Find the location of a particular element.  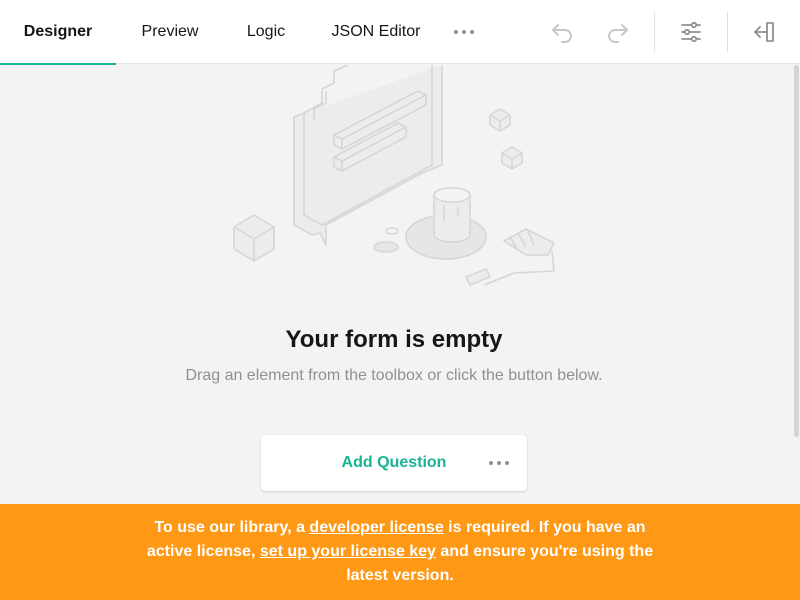

empty-state-title: Your form is empty is located at coordinates (394, 339).